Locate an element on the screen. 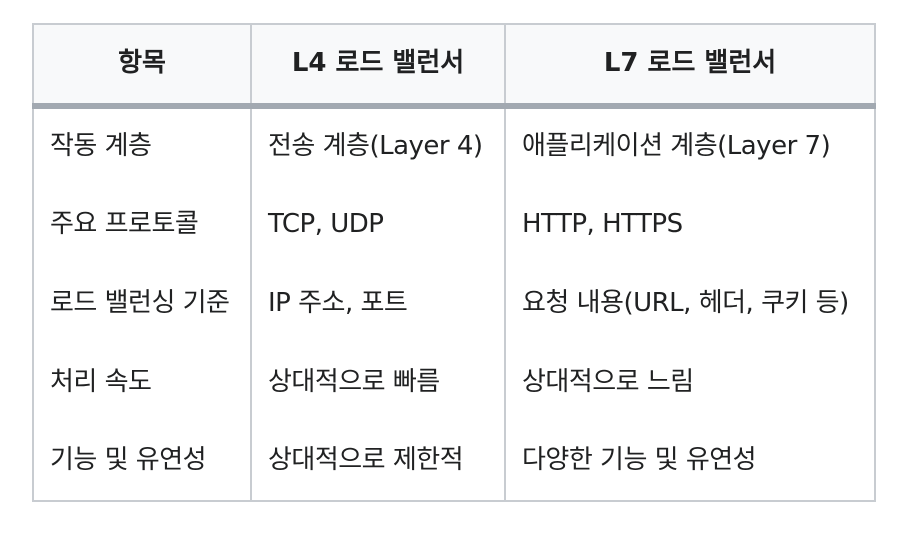 The image size is (902, 538). header-l7-load-balancer: L7 로드 밸런서 is located at coordinates (690, 66).